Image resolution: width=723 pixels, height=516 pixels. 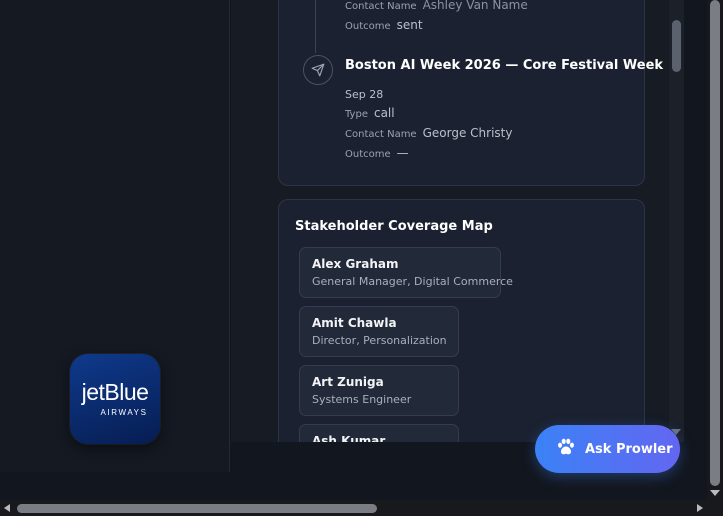 What do you see at coordinates (715, 508) in the screenshot?
I see `scrollbar-corner` at bounding box center [715, 508].